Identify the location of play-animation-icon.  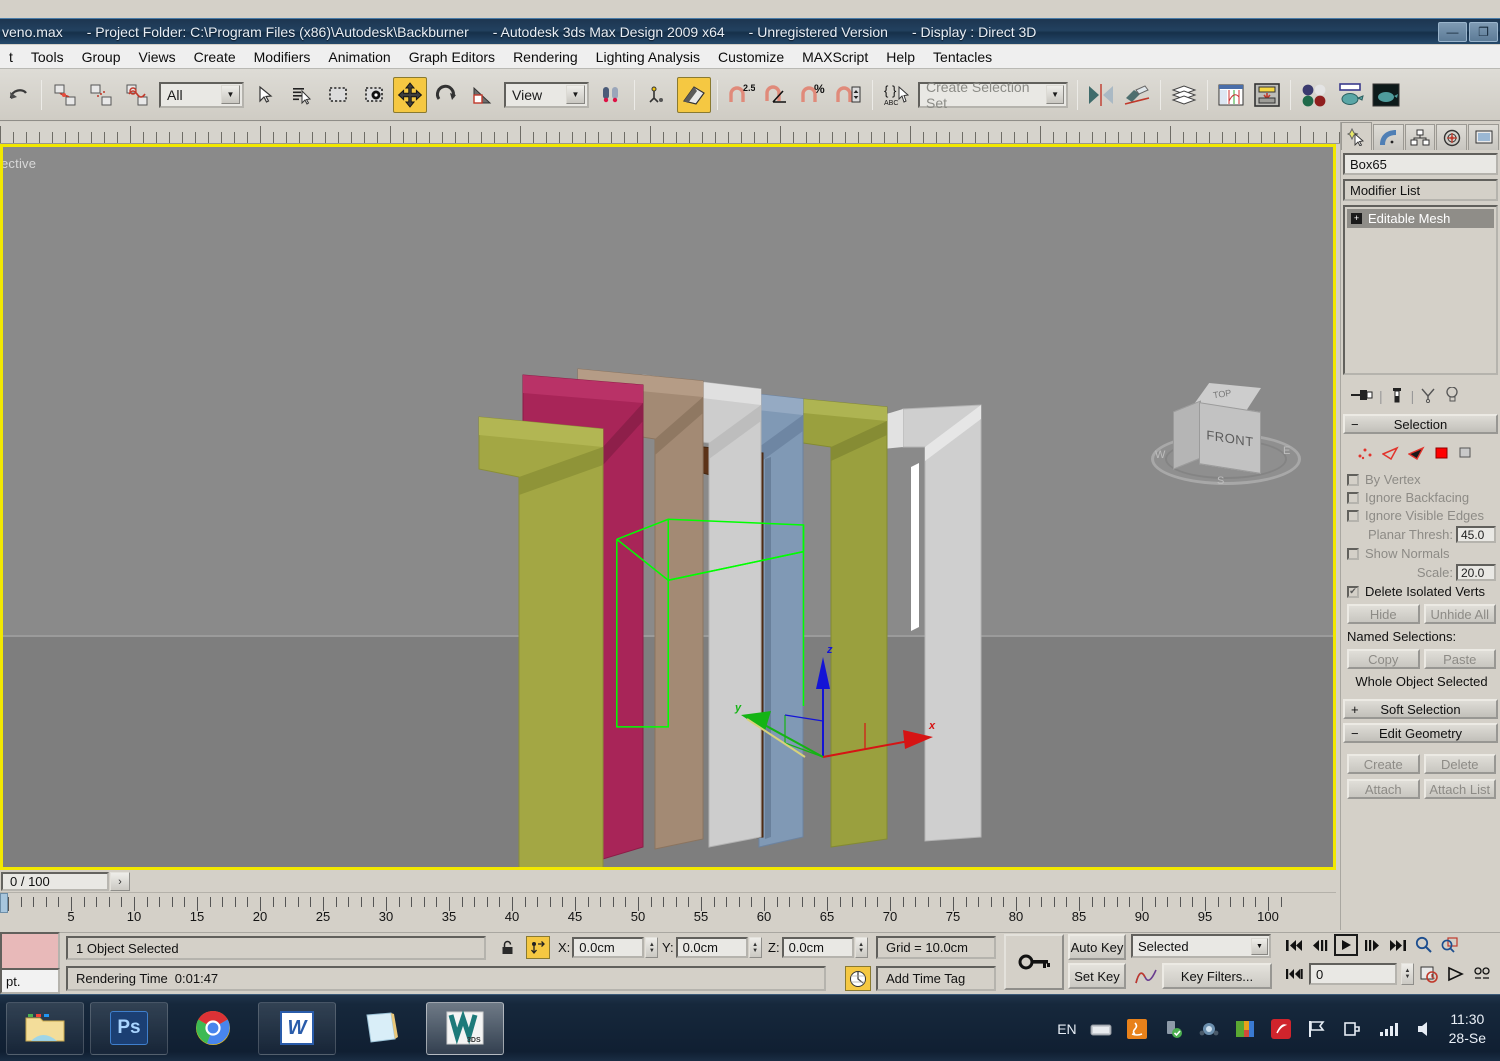
(1346, 945).